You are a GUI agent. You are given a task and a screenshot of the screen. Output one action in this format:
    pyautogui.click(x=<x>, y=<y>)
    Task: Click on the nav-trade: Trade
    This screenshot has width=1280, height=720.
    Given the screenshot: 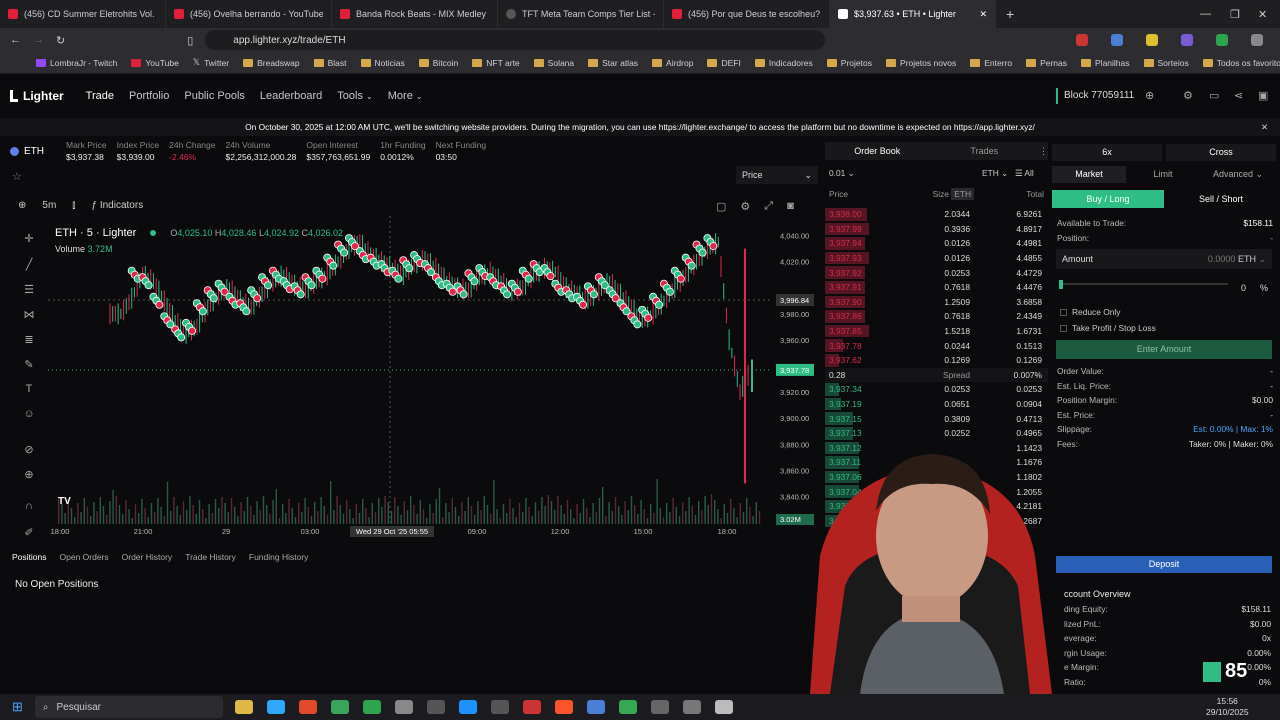 What is the action you would take?
    pyautogui.click(x=100, y=96)
    